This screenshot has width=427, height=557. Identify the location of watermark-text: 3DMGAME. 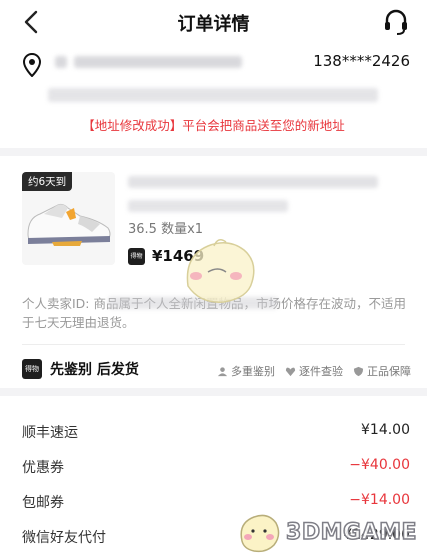
(351, 532).